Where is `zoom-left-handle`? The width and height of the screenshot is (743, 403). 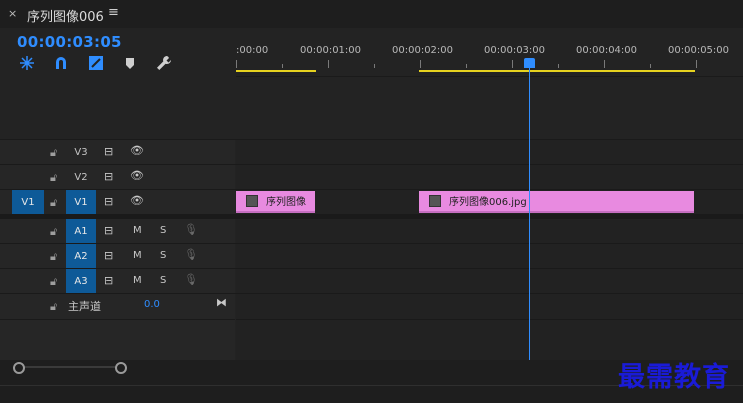
zoom-left-handle is located at coordinates (19, 368).